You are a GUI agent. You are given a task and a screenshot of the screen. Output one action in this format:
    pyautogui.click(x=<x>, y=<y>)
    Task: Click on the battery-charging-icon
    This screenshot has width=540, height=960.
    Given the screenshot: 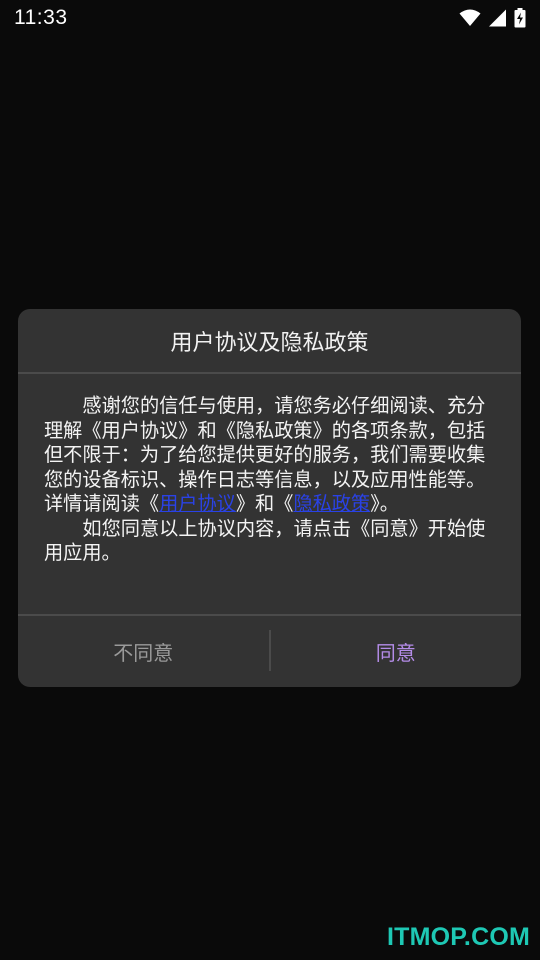 What is the action you would take?
    pyautogui.click(x=520, y=18)
    